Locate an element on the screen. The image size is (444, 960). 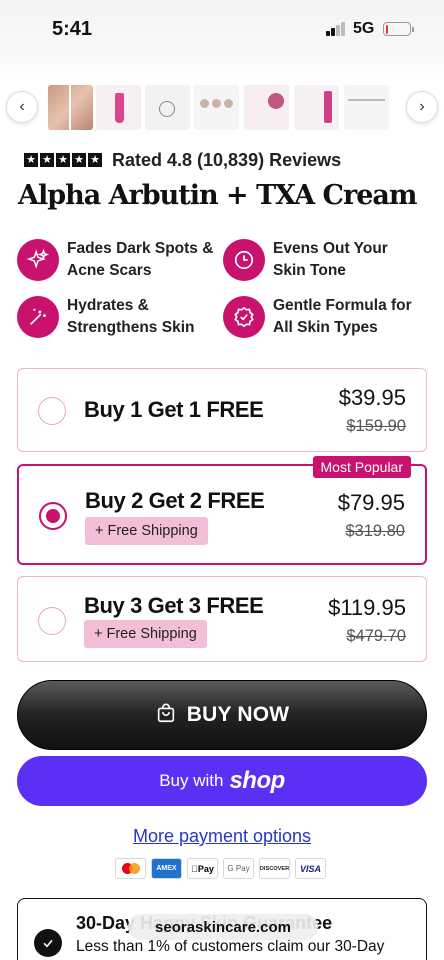
network-label: 5G is located at coordinates (364, 28).